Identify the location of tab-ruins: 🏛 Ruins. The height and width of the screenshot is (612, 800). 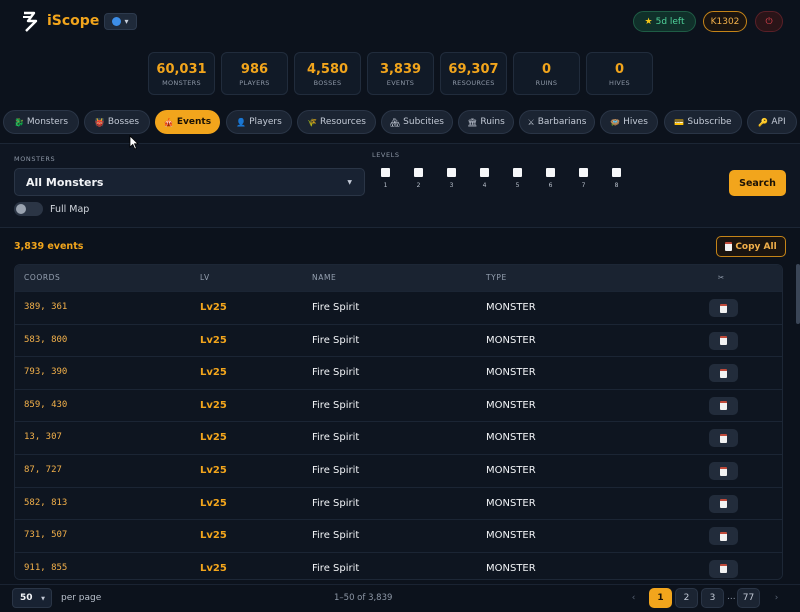
(486, 122).